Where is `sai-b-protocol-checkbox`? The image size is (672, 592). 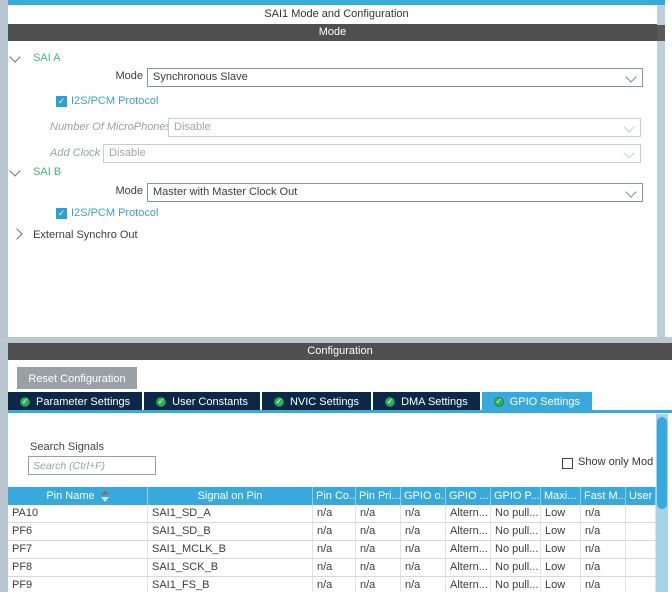 sai-b-protocol-checkbox is located at coordinates (61, 213).